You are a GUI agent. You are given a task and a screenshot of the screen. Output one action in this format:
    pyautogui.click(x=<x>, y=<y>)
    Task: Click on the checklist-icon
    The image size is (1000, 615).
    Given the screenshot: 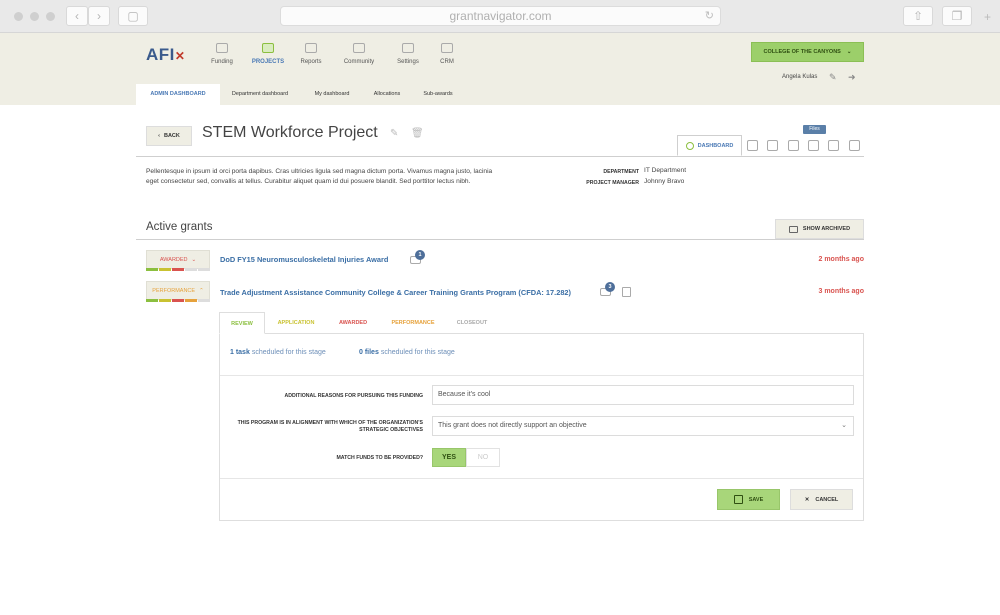 What is the action you would take?
    pyautogui.click(x=793, y=145)
    